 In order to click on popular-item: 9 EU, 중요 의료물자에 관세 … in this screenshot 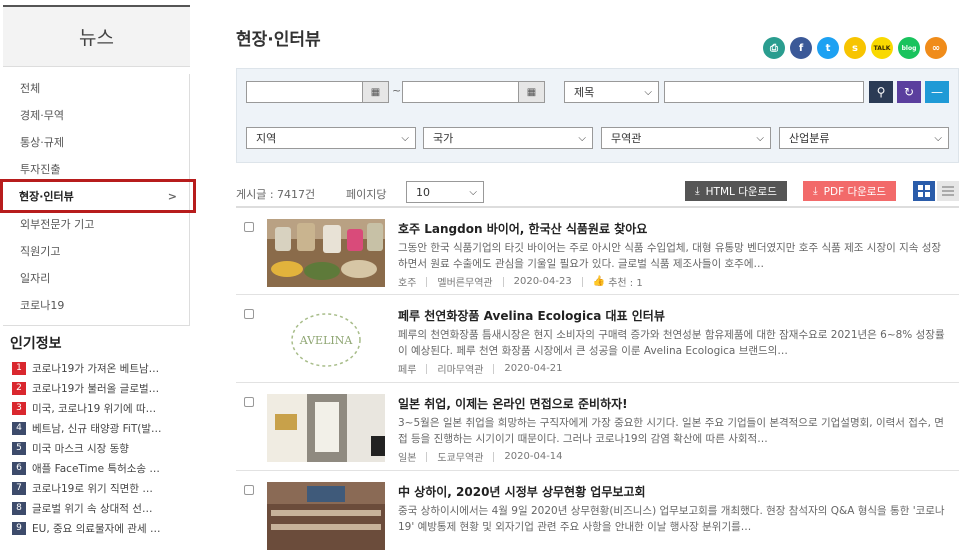, I will do `click(99, 528)`.